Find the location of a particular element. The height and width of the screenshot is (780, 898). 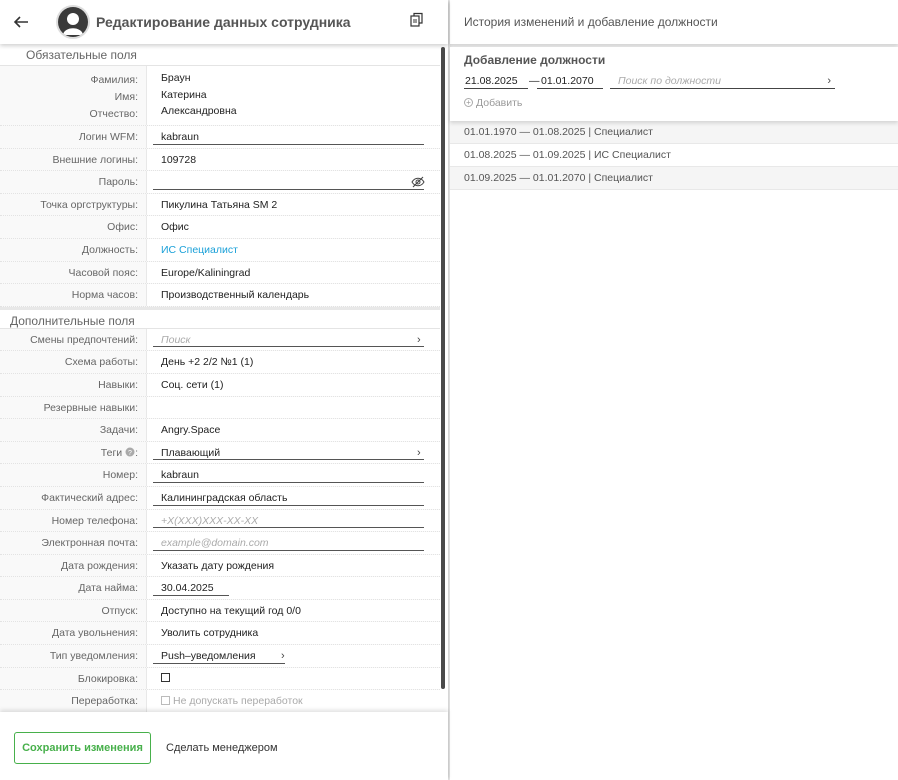

dismissal-date-label: Дата увольнения: is located at coordinates (73, 633).